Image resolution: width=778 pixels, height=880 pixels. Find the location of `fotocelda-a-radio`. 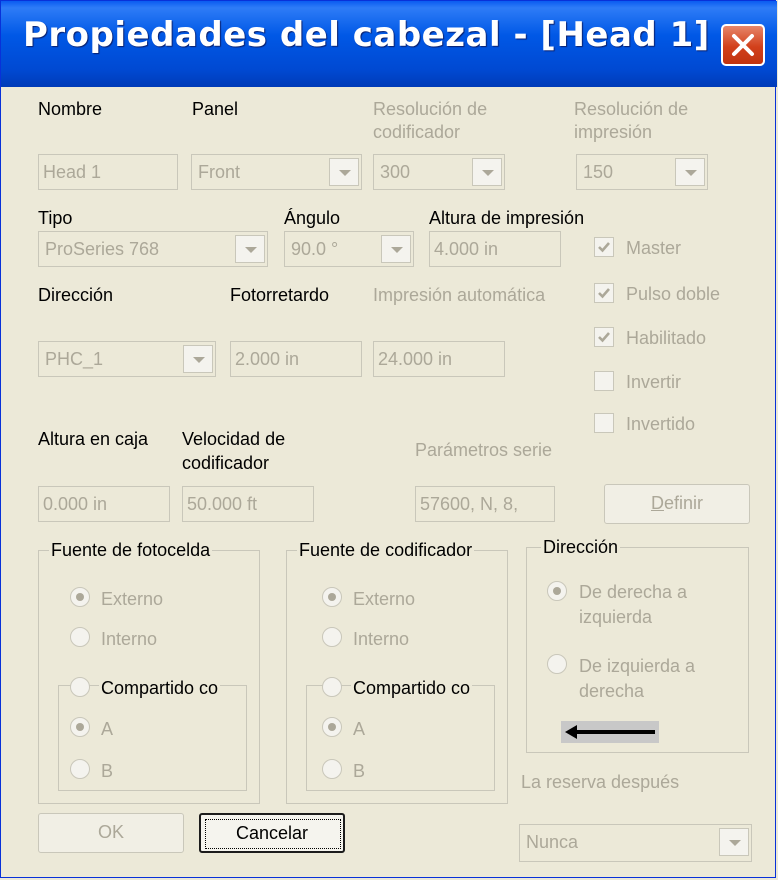

fotocelda-a-radio is located at coordinates (80, 727).